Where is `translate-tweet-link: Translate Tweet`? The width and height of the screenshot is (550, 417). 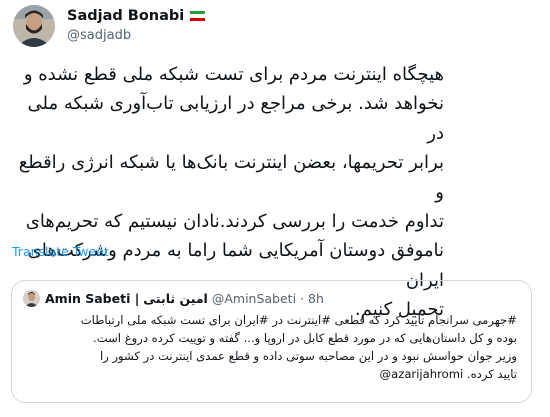
translate-tweet-link: Translate Tweet is located at coordinates (60, 251).